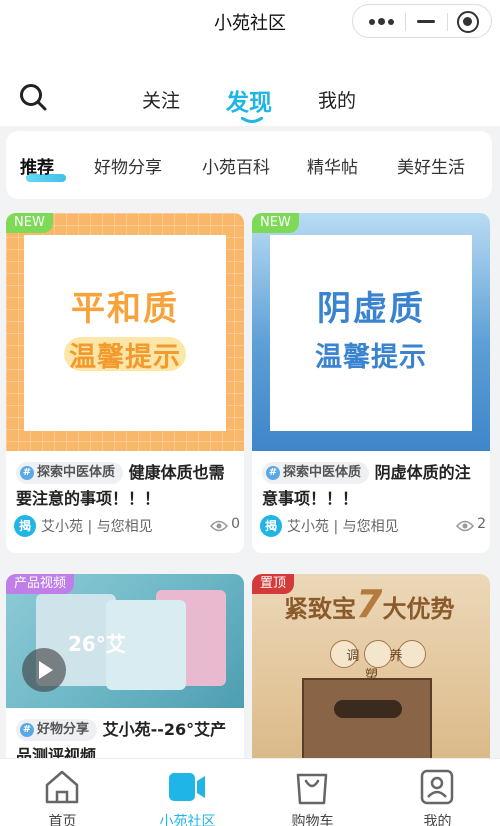 This screenshot has height=826, width=500. What do you see at coordinates (273, 584) in the screenshot?
I see `pinned-badge: 置顶` at bounding box center [273, 584].